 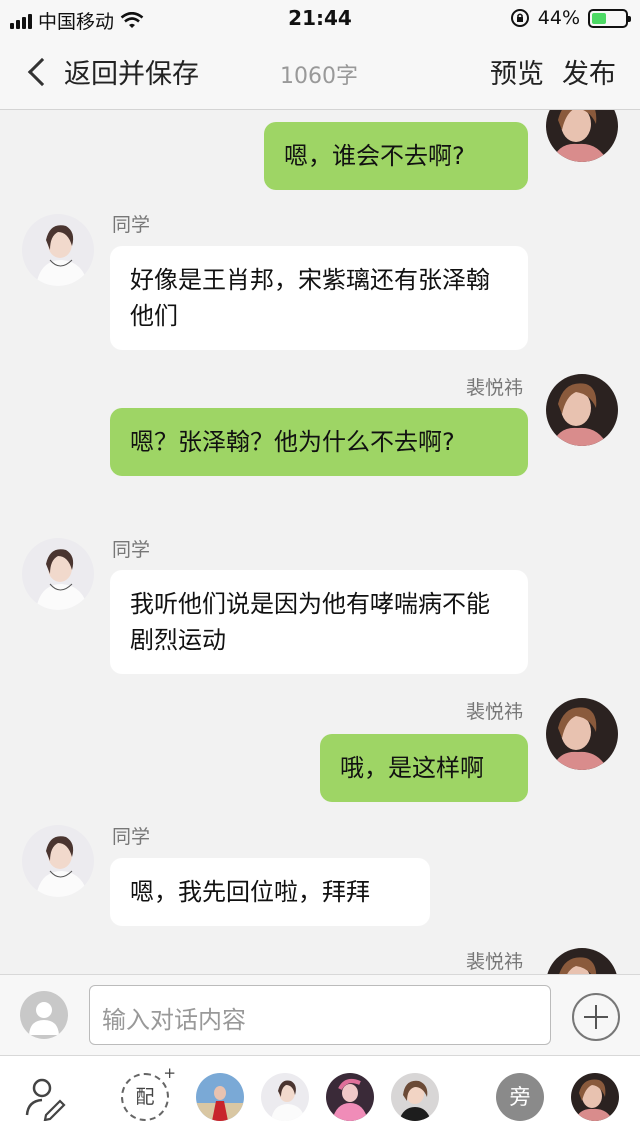 I want to click on message-bubble: 我听他们说是因为他有哮喘病不能剧烈运动, so click(x=319, y=622).